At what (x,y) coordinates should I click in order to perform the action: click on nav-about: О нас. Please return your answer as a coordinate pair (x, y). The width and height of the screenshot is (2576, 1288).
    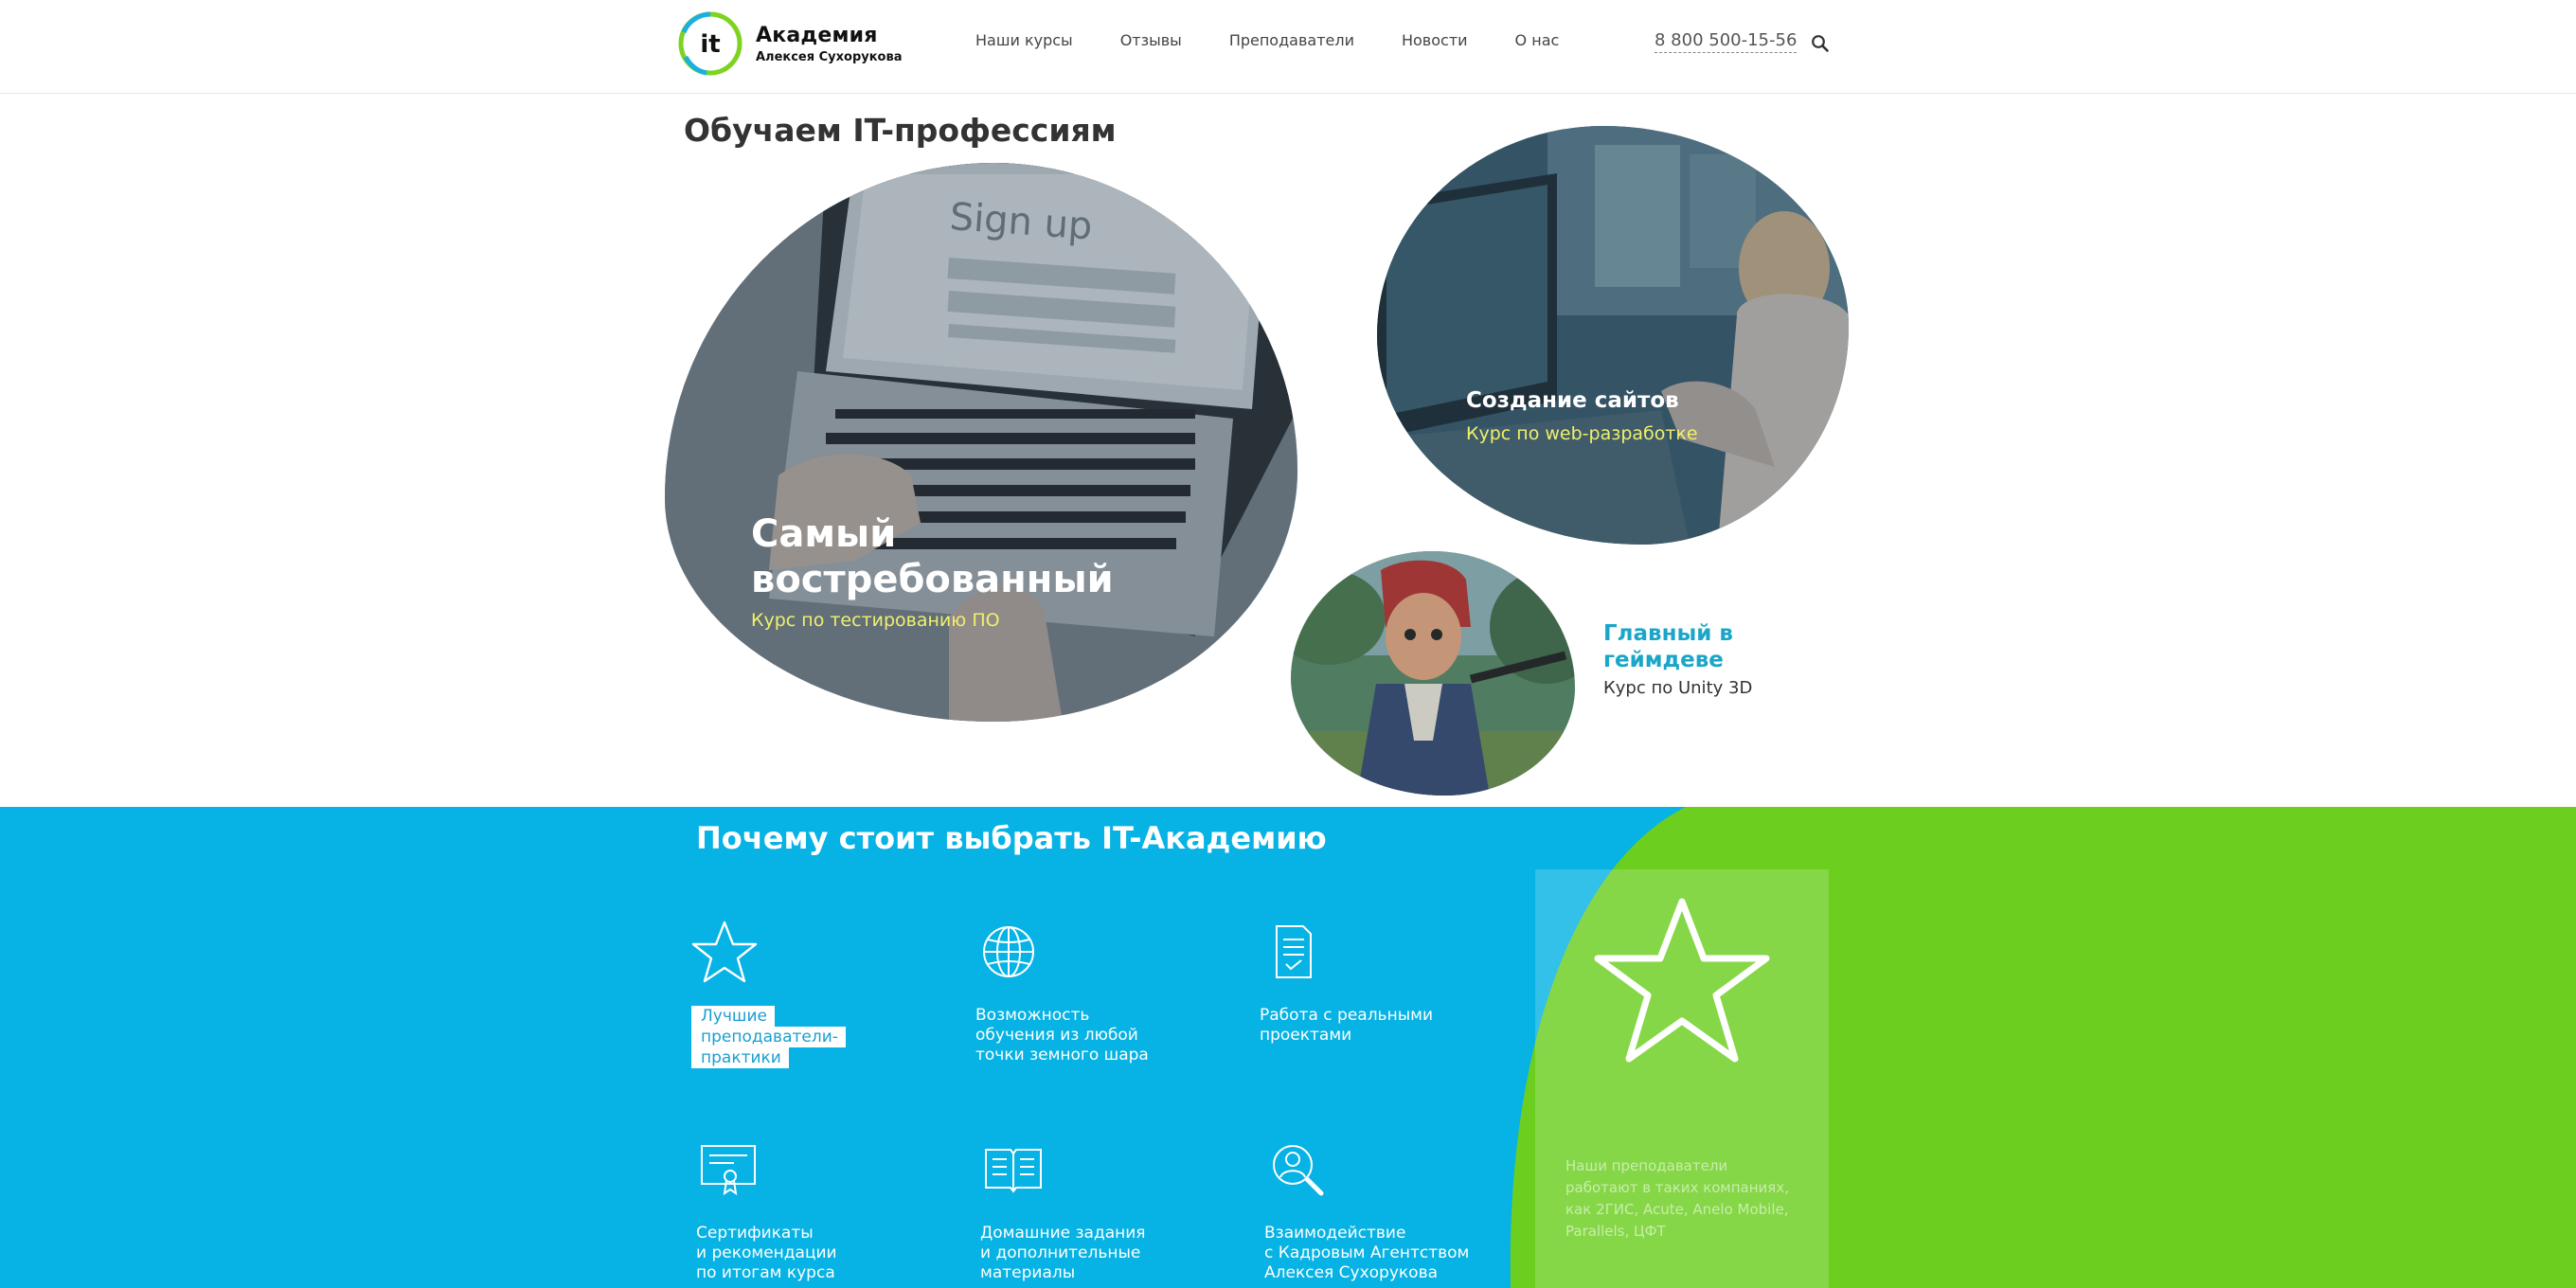
    Looking at the image, I should click on (1537, 40).